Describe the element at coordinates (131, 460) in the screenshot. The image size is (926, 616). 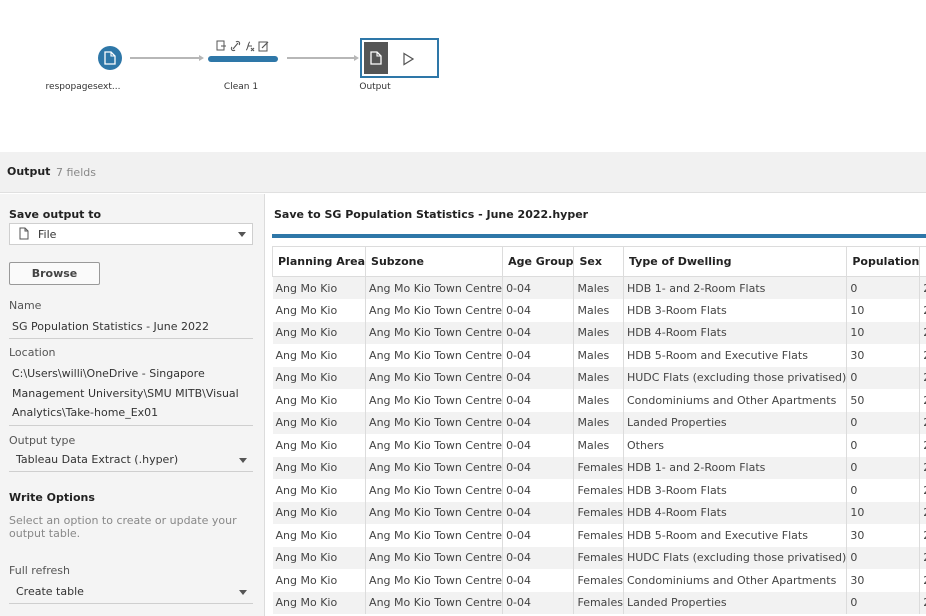
I see `output-type-dropdown: Tableau Data Extract (.hyper)` at that location.